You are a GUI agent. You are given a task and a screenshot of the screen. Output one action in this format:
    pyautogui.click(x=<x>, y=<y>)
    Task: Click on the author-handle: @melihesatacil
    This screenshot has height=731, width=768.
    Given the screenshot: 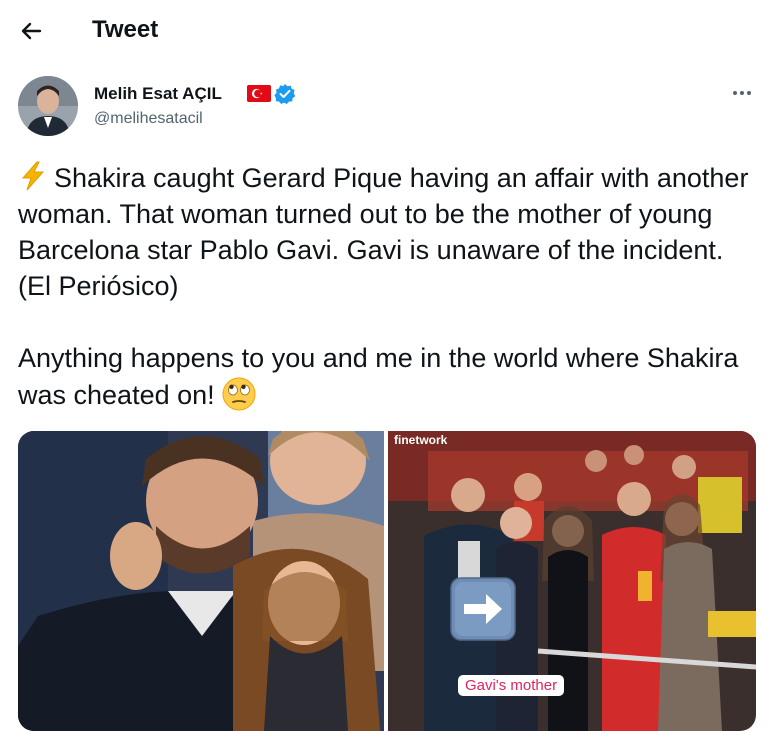 What is the action you would take?
    pyautogui.click(x=148, y=119)
    